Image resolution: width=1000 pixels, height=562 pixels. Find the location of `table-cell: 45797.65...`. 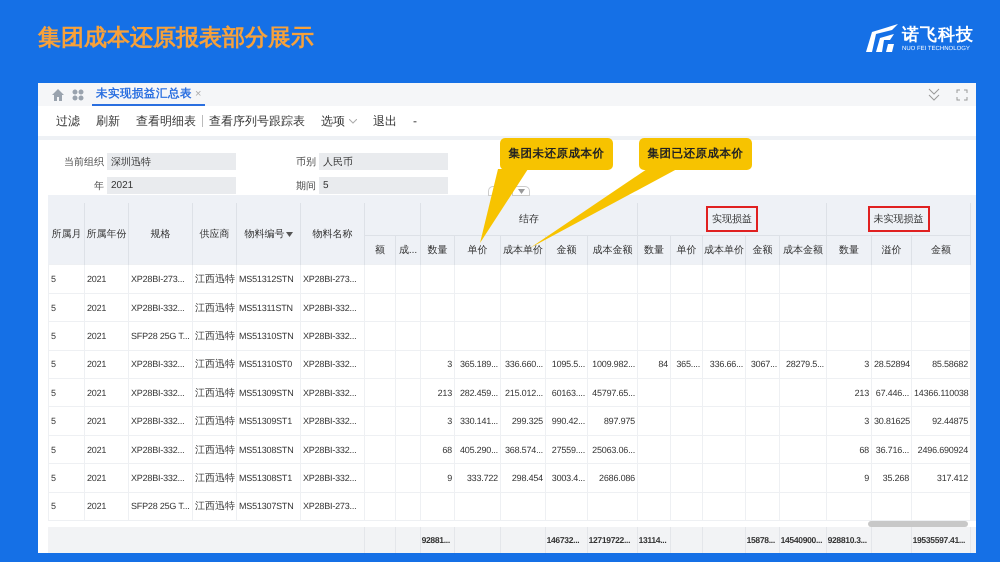

table-cell: 45797.65... is located at coordinates (613, 392).